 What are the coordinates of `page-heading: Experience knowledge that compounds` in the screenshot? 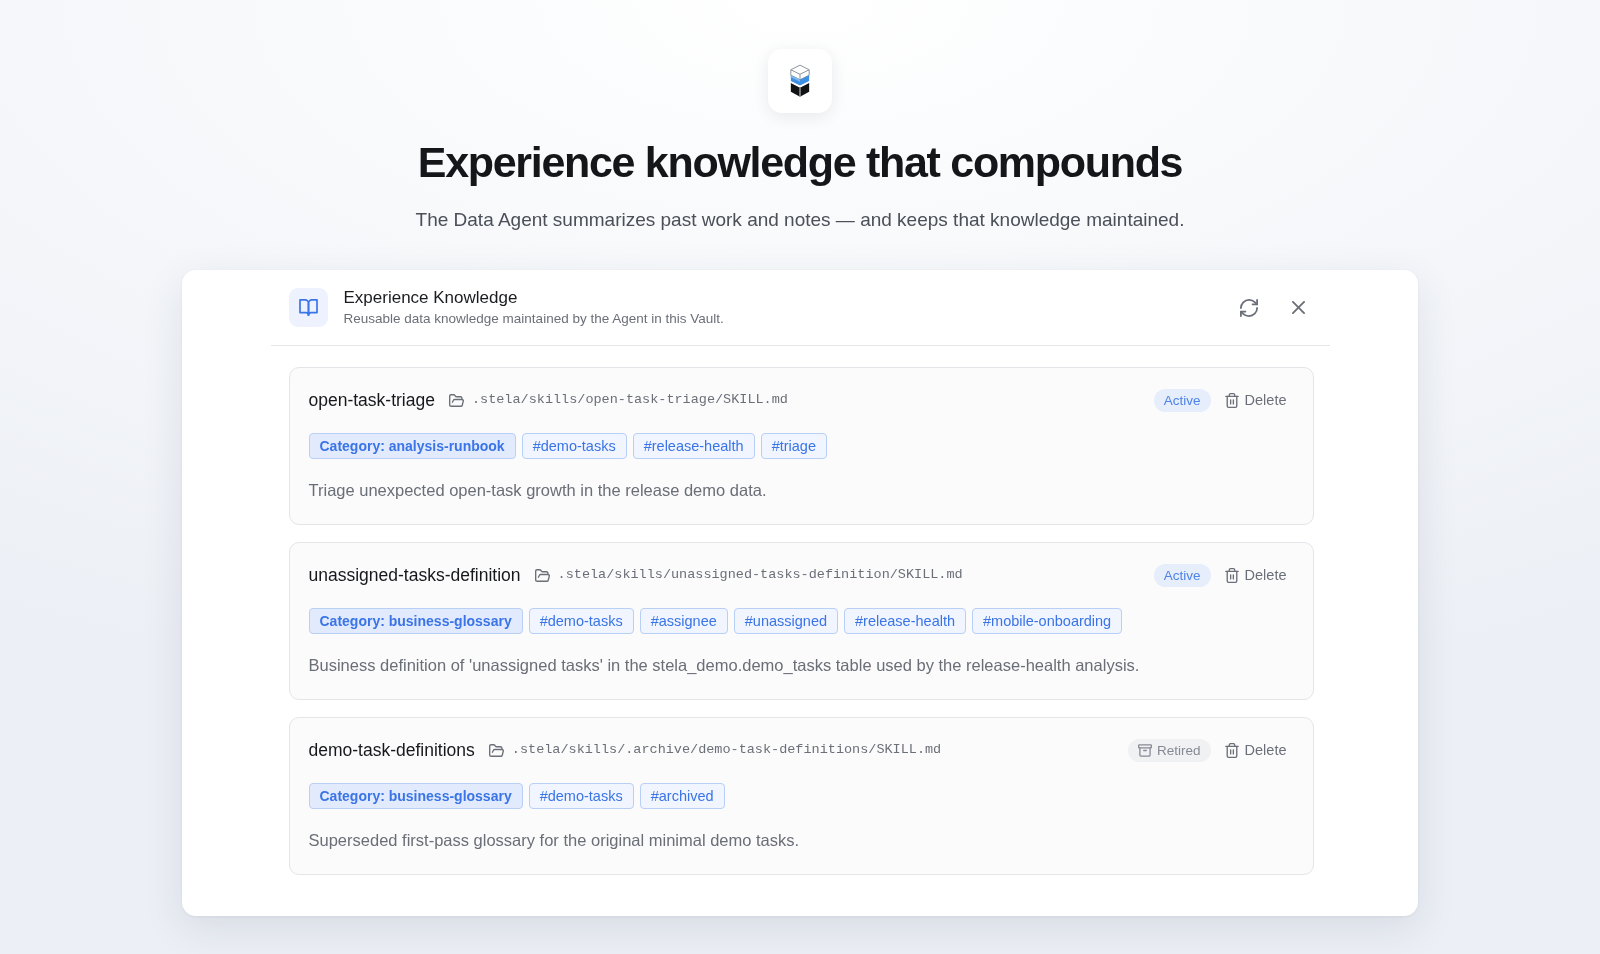 It's located at (800, 162).